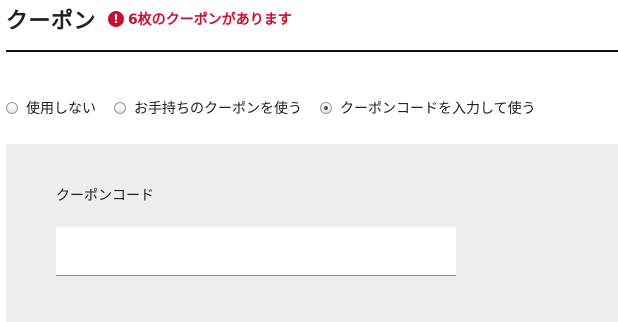 This screenshot has height=322, width=618. I want to click on coupon-code-input, so click(256, 251).